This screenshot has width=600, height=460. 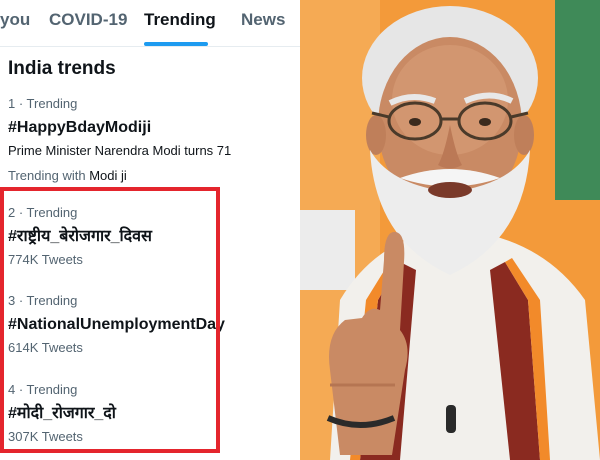 I want to click on tab-news: News, so click(x=263, y=20).